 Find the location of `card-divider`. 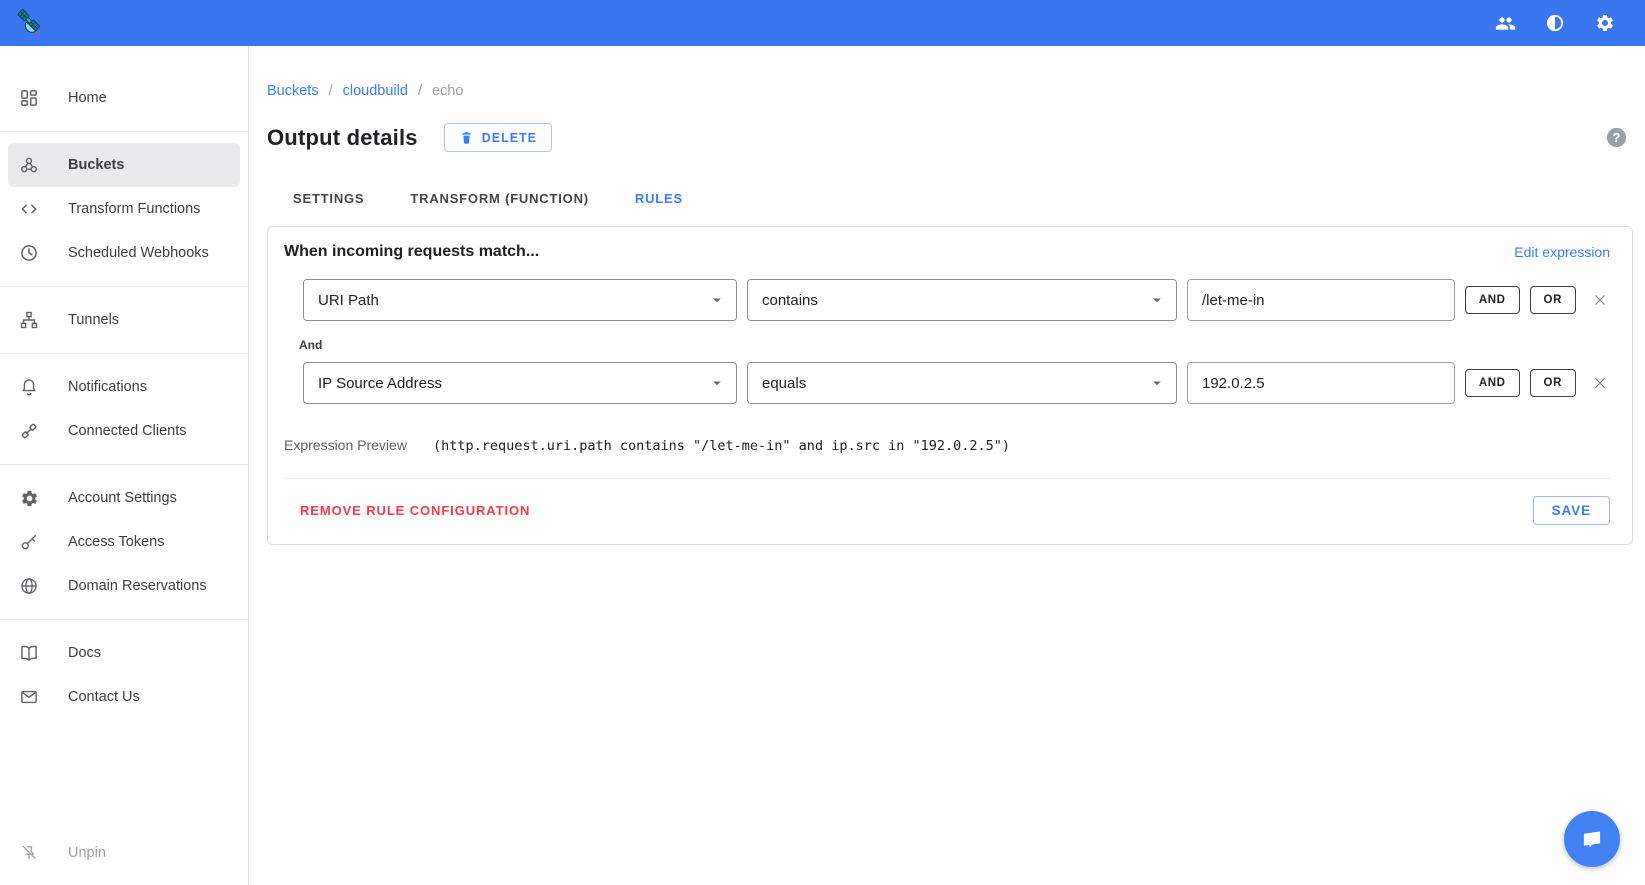

card-divider is located at coordinates (947, 478).